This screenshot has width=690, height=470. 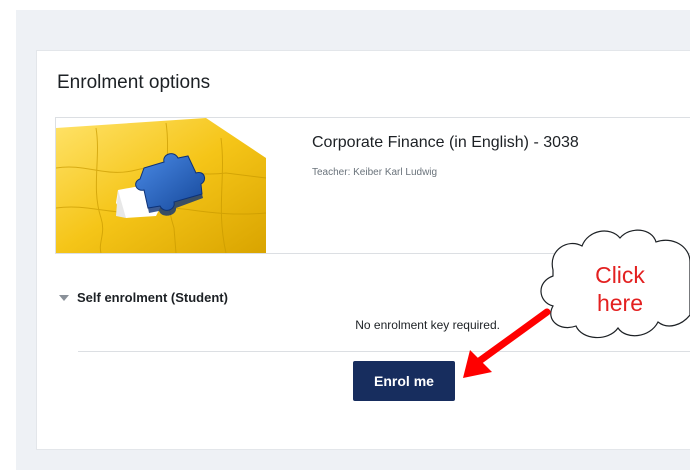 What do you see at coordinates (445, 143) in the screenshot?
I see `course-name-link: Corporate Finance (in English) - 3038` at bounding box center [445, 143].